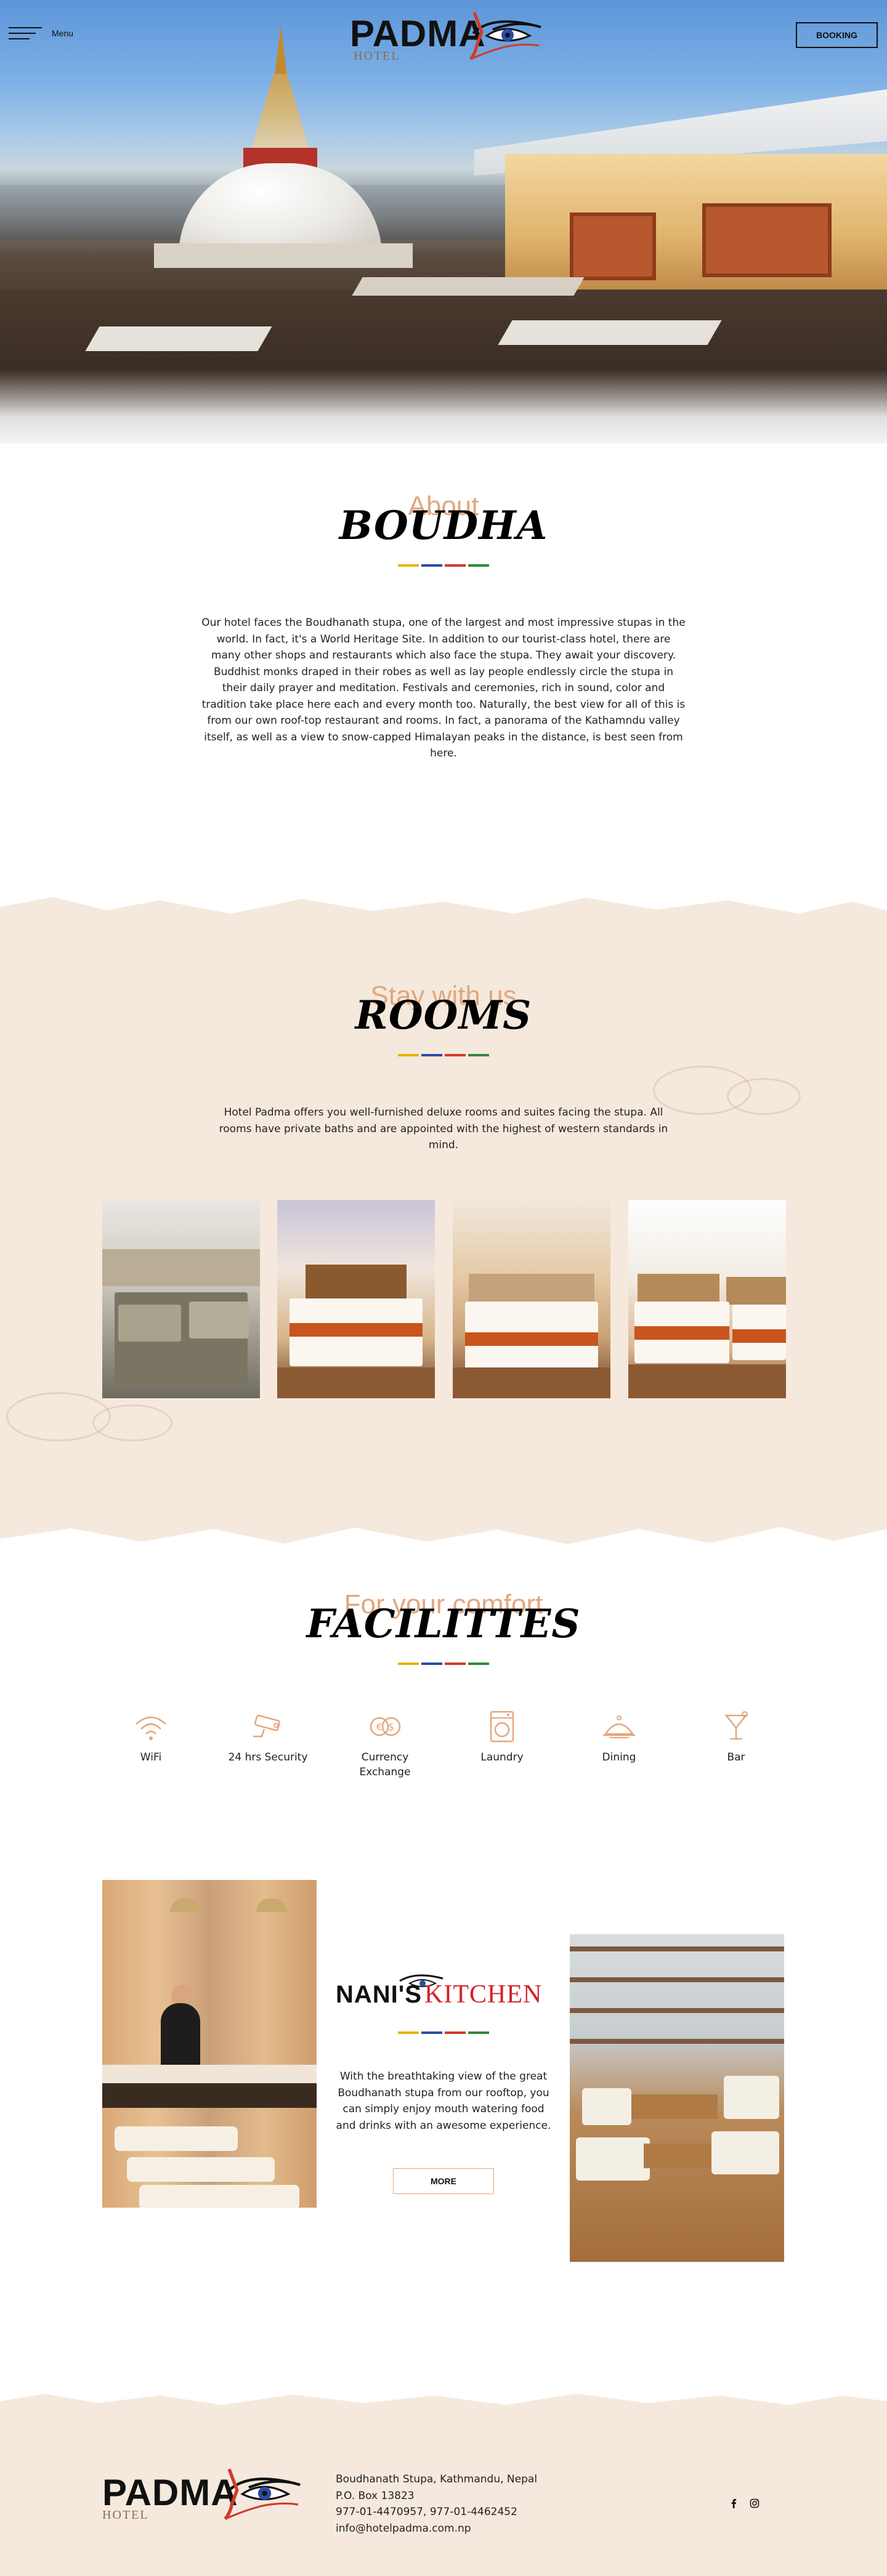 This screenshot has width=887, height=2576. What do you see at coordinates (443, 2181) in the screenshot?
I see `more-button: MORE` at bounding box center [443, 2181].